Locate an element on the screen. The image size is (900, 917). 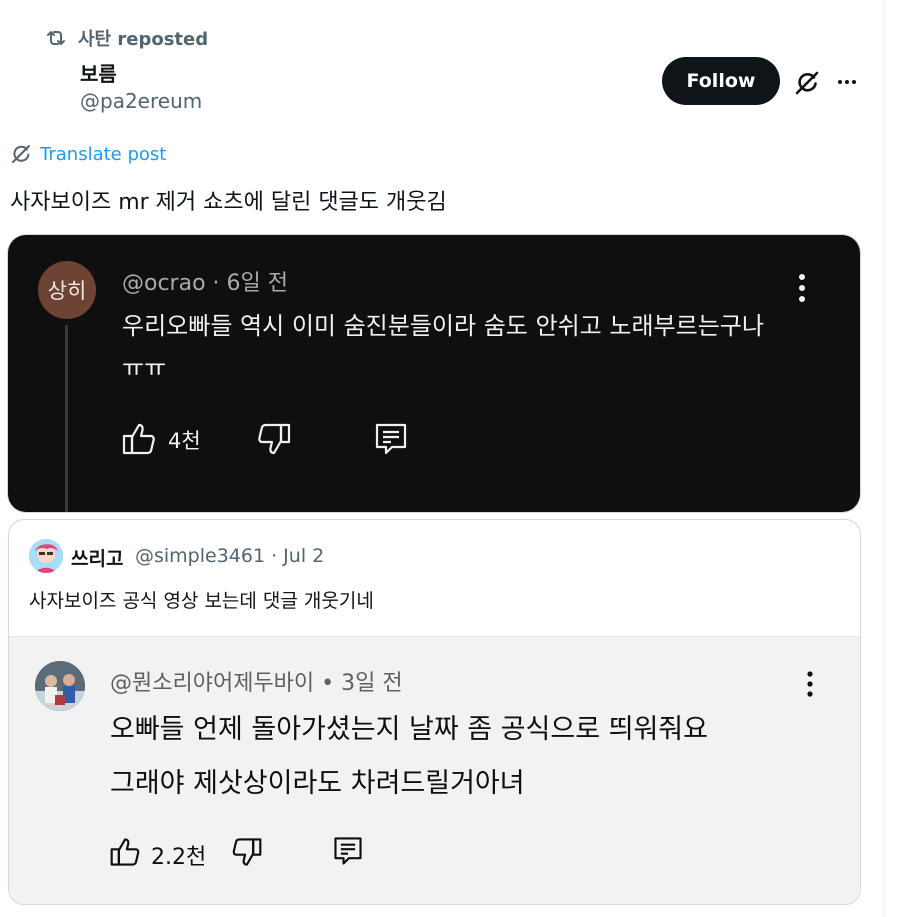
quote-author-name: 쓰리고 is located at coordinates (97, 559).